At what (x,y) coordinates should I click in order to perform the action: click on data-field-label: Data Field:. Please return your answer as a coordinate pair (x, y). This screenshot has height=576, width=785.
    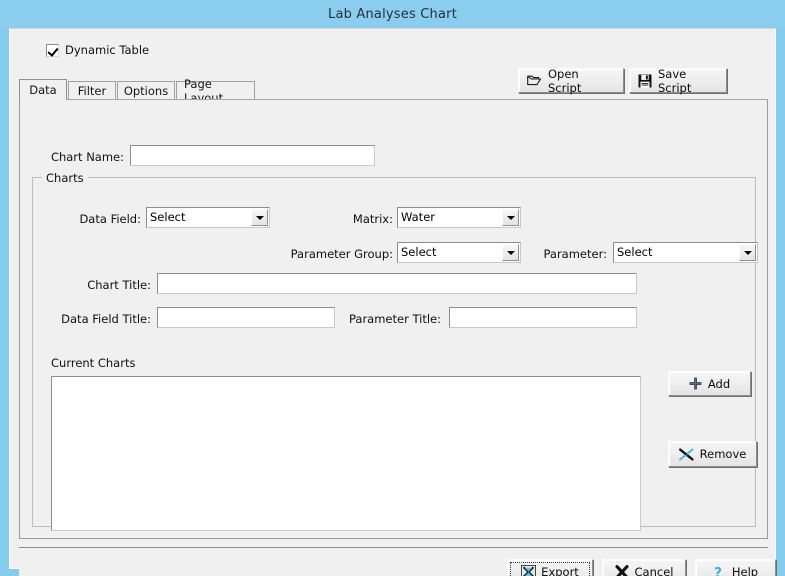
    Looking at the image, I should click on (110, 219).